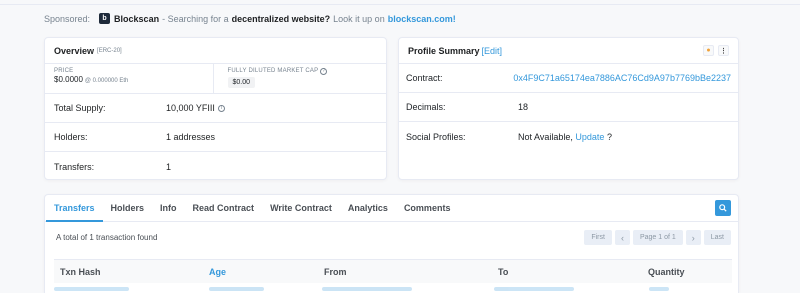  What do you see at coordinates (68, 79) in the screenshot?
I see `price-usd: $0.0000` at bounding box center [68, 79].